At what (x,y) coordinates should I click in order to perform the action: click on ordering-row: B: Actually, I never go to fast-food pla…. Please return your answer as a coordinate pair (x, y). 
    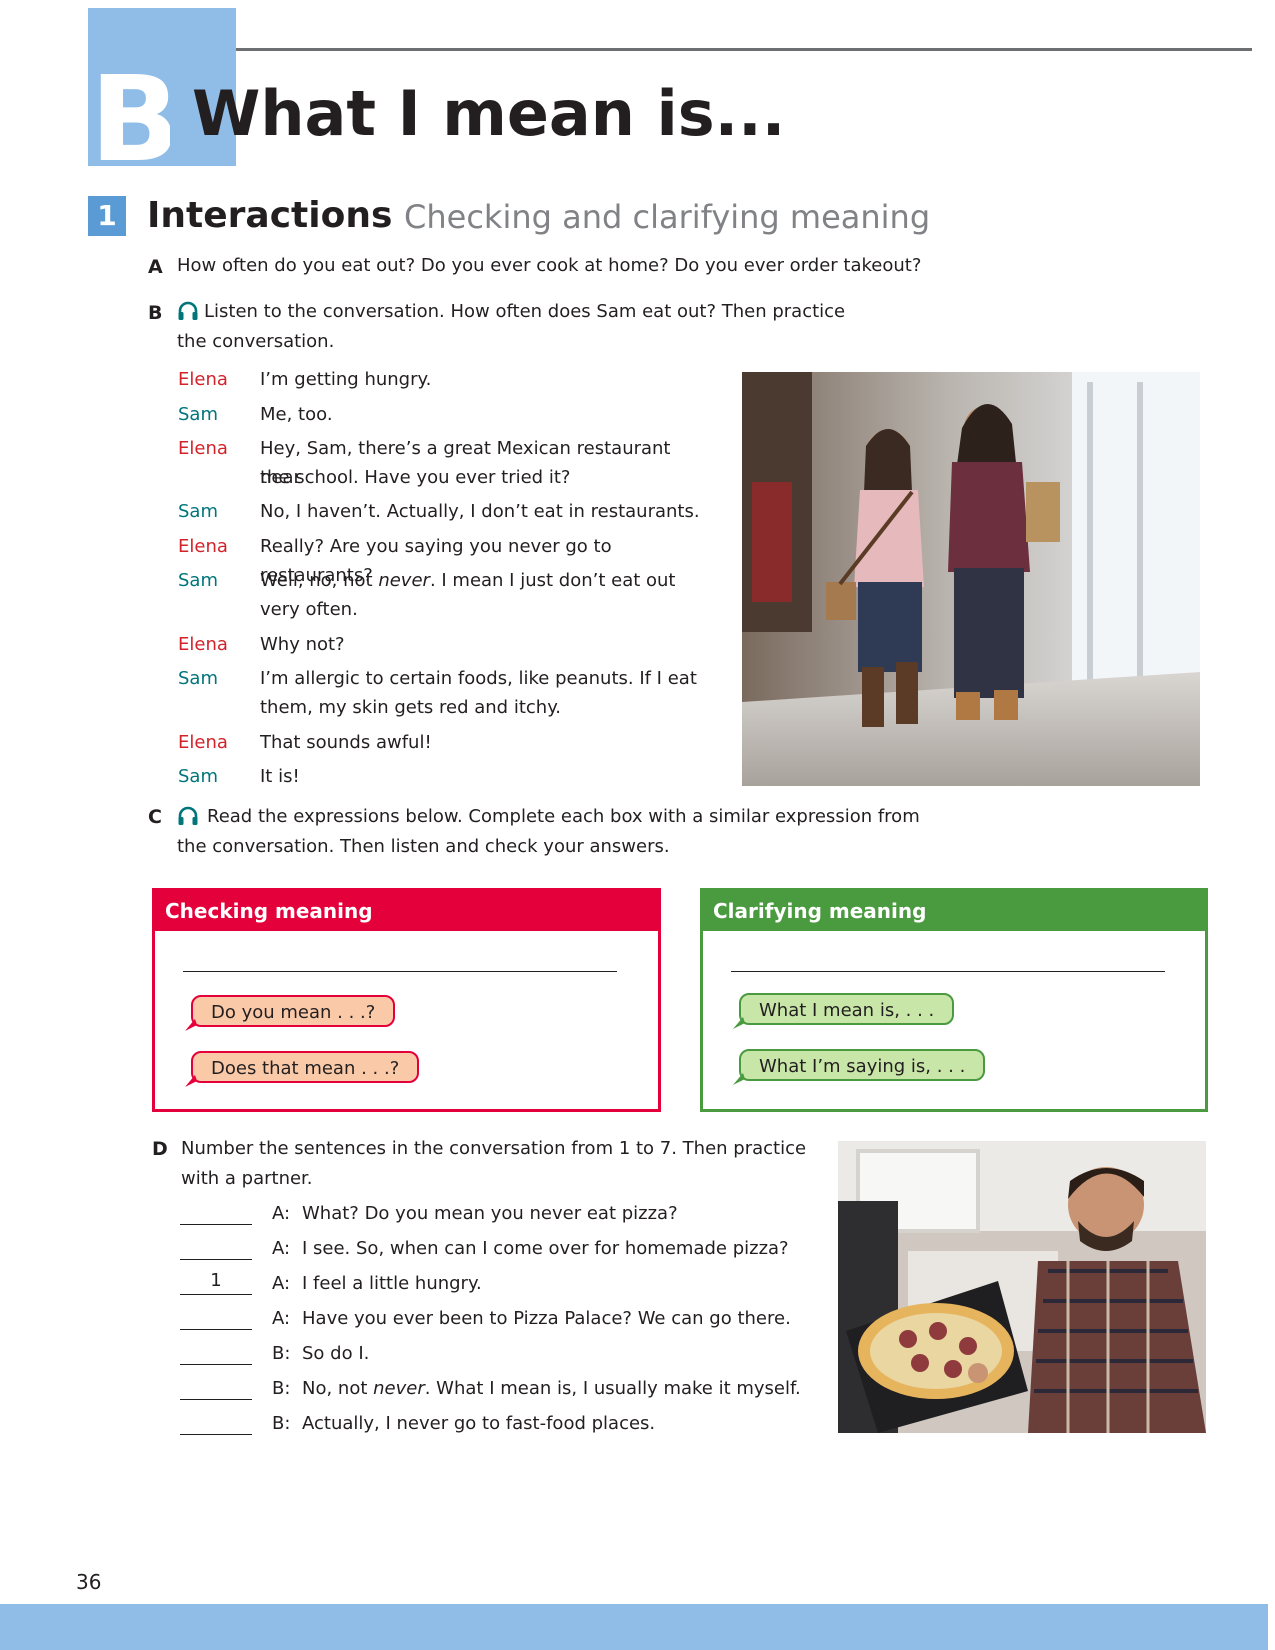
    Looking at the image, I should click on (490, 1424).